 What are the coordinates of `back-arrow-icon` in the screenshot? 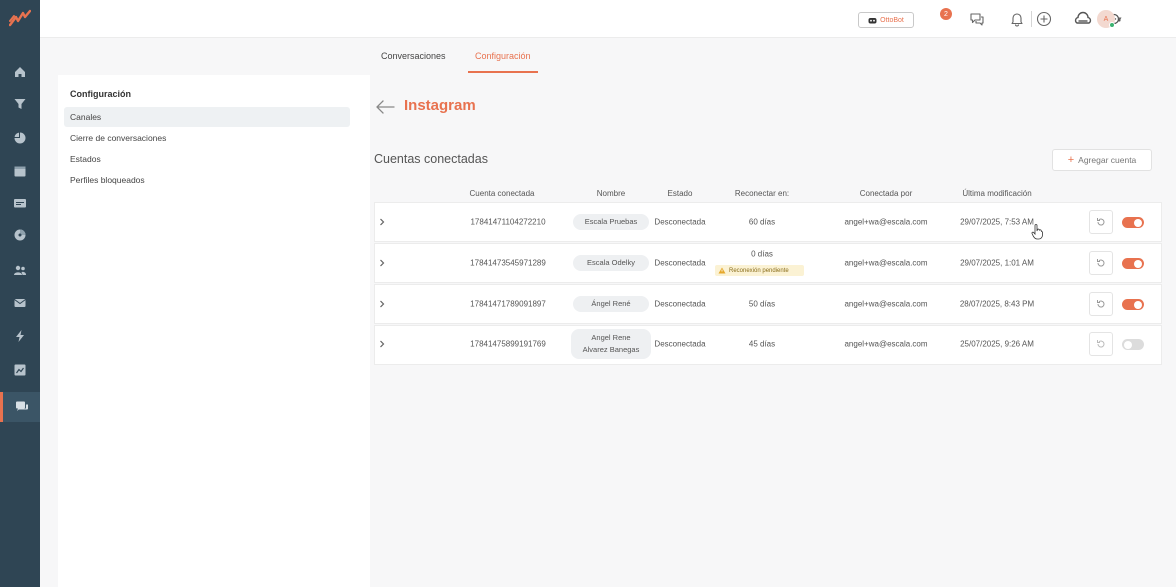 It's located at (385, 107).